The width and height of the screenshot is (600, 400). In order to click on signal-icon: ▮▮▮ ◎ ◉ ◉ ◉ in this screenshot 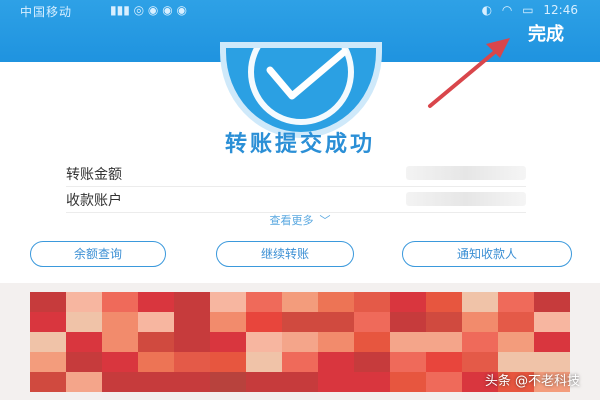, I will do `click(148, 10)`.